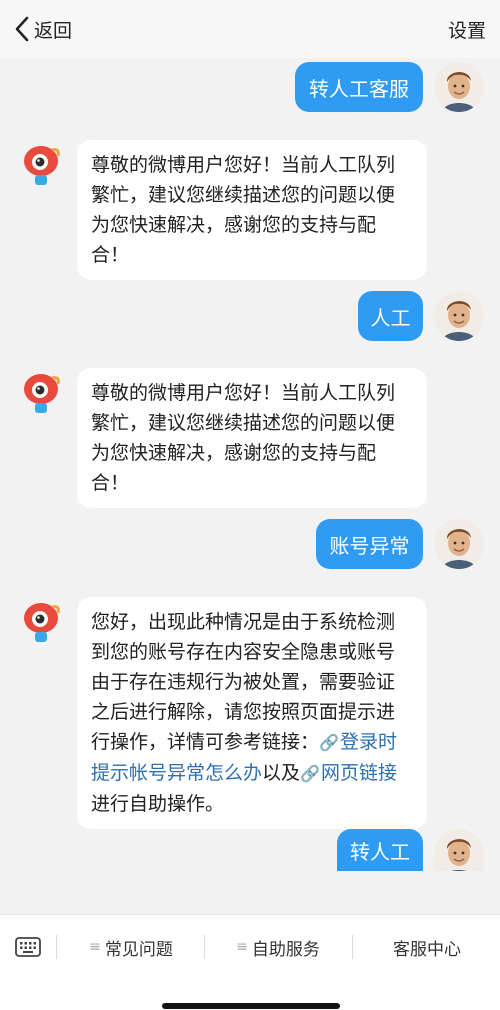 The image size is (500, 1010). I want to click on menu-faq: ≡ 常见问题, so click(131, 947).